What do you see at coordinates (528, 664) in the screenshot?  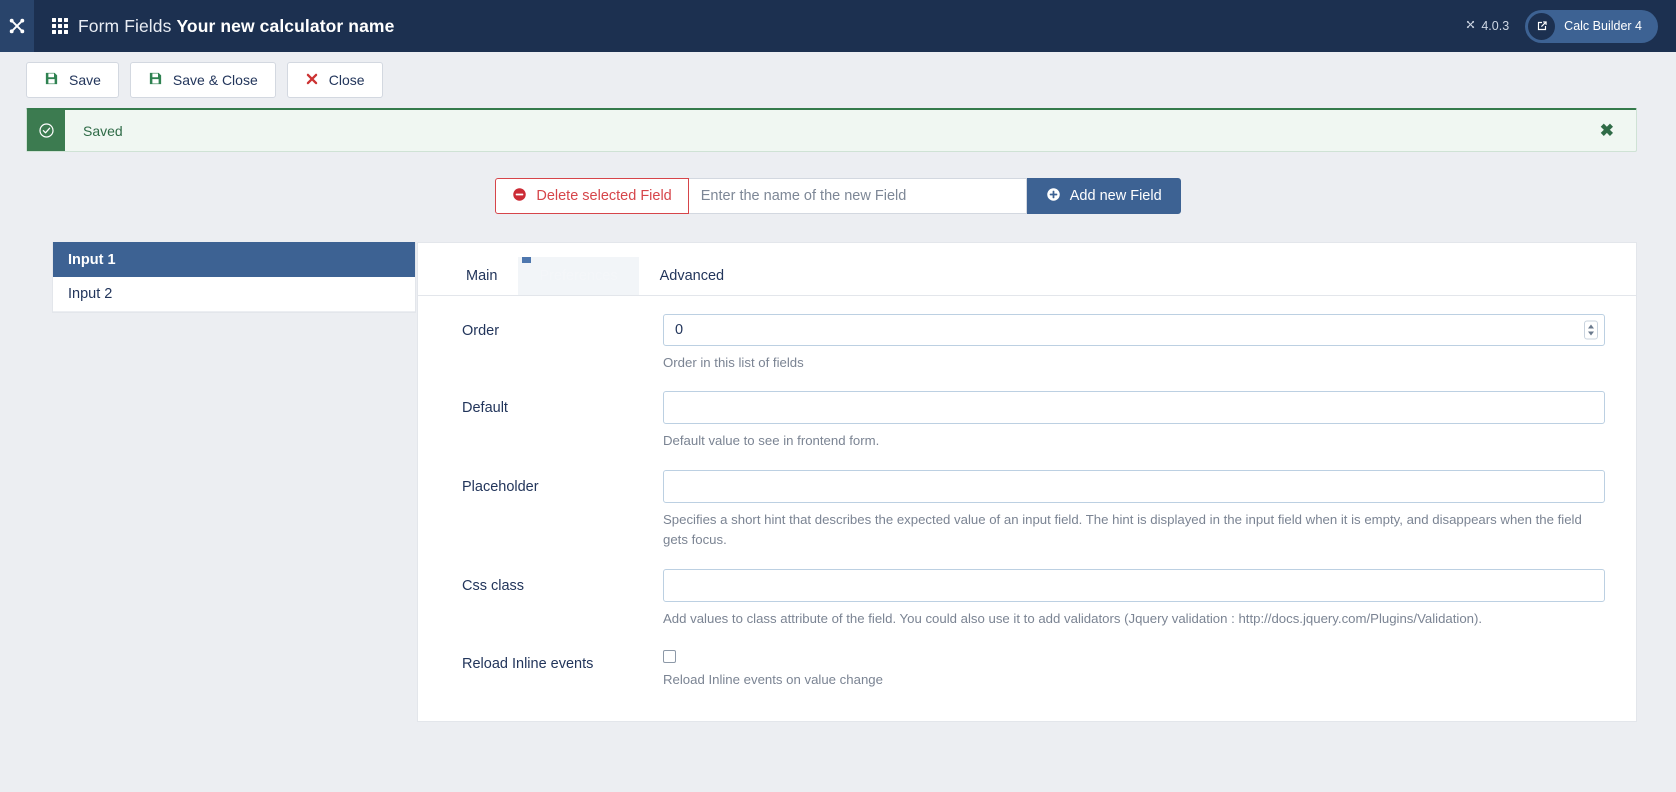 I see `reload-inline-events-label: Reload Inline events` at bounding box center [528, 664].